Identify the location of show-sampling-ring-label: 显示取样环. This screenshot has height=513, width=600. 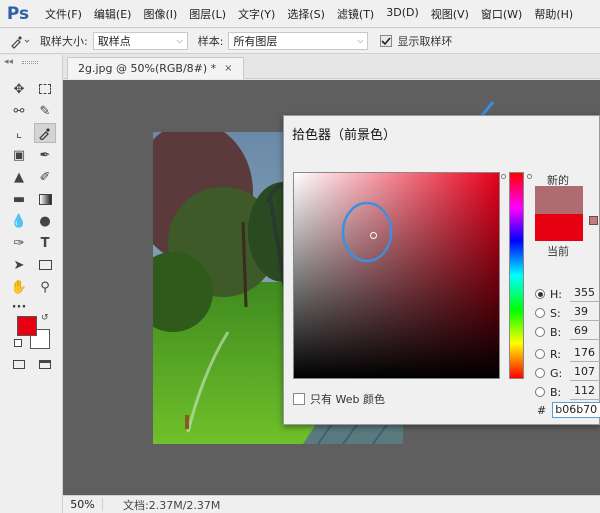
(425, 41).